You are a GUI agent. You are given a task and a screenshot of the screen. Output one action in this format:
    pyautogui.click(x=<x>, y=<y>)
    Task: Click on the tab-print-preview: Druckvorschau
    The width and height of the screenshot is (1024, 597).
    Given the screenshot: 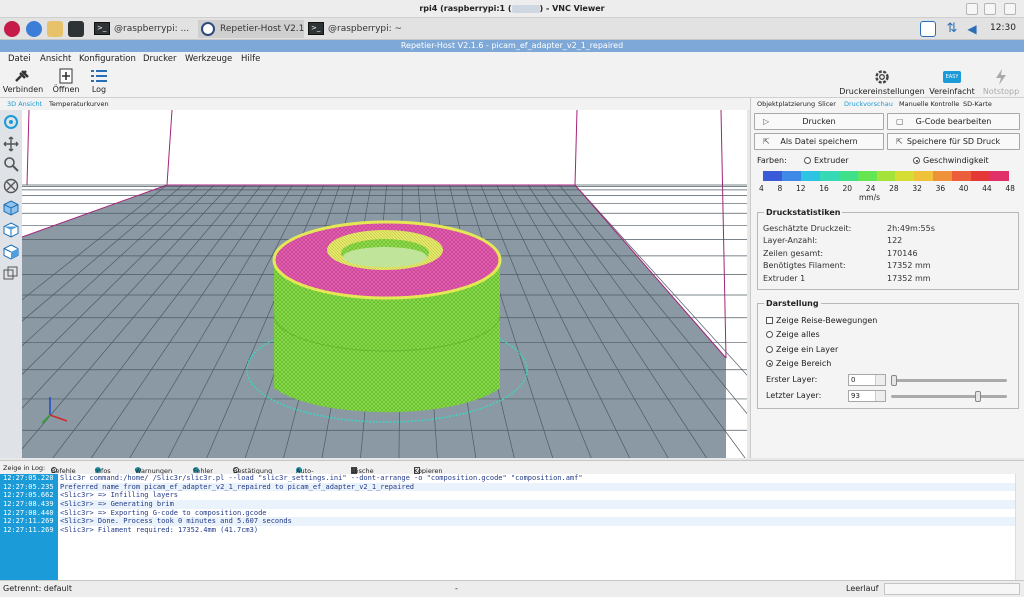 What is the action you would take?
    pyautogui.click(x=868, y=104)
    